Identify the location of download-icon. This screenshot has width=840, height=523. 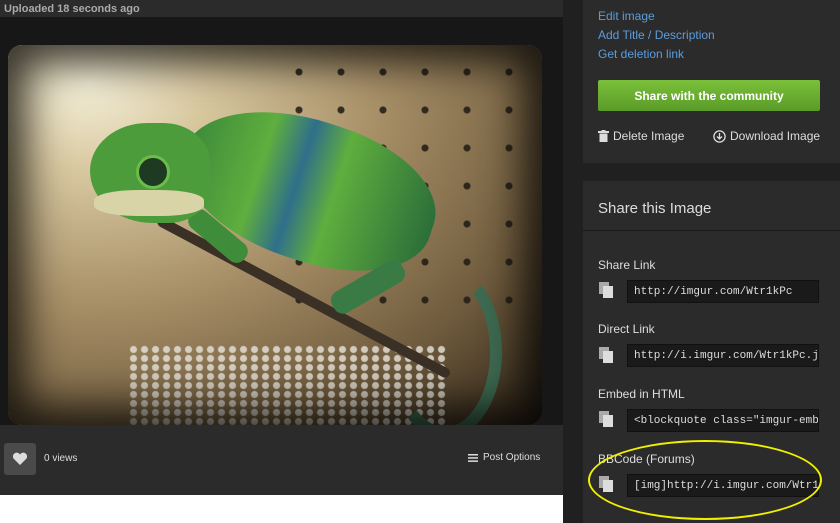
(719, 136).